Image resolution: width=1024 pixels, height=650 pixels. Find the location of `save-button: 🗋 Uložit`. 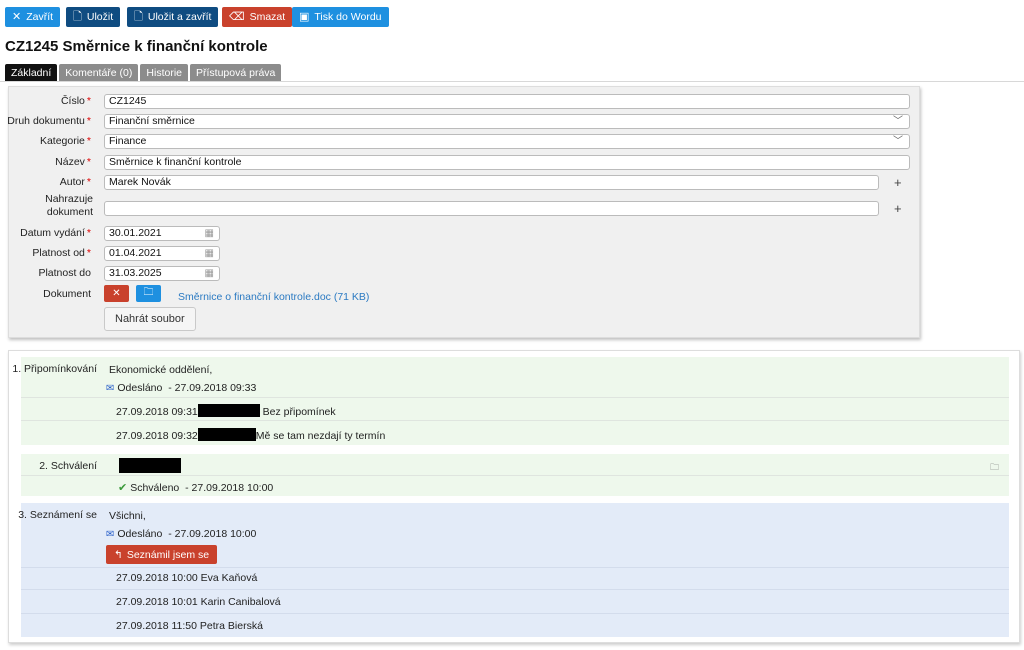

save-button: 🗋 Uložit is located at coordinates (93, 17).